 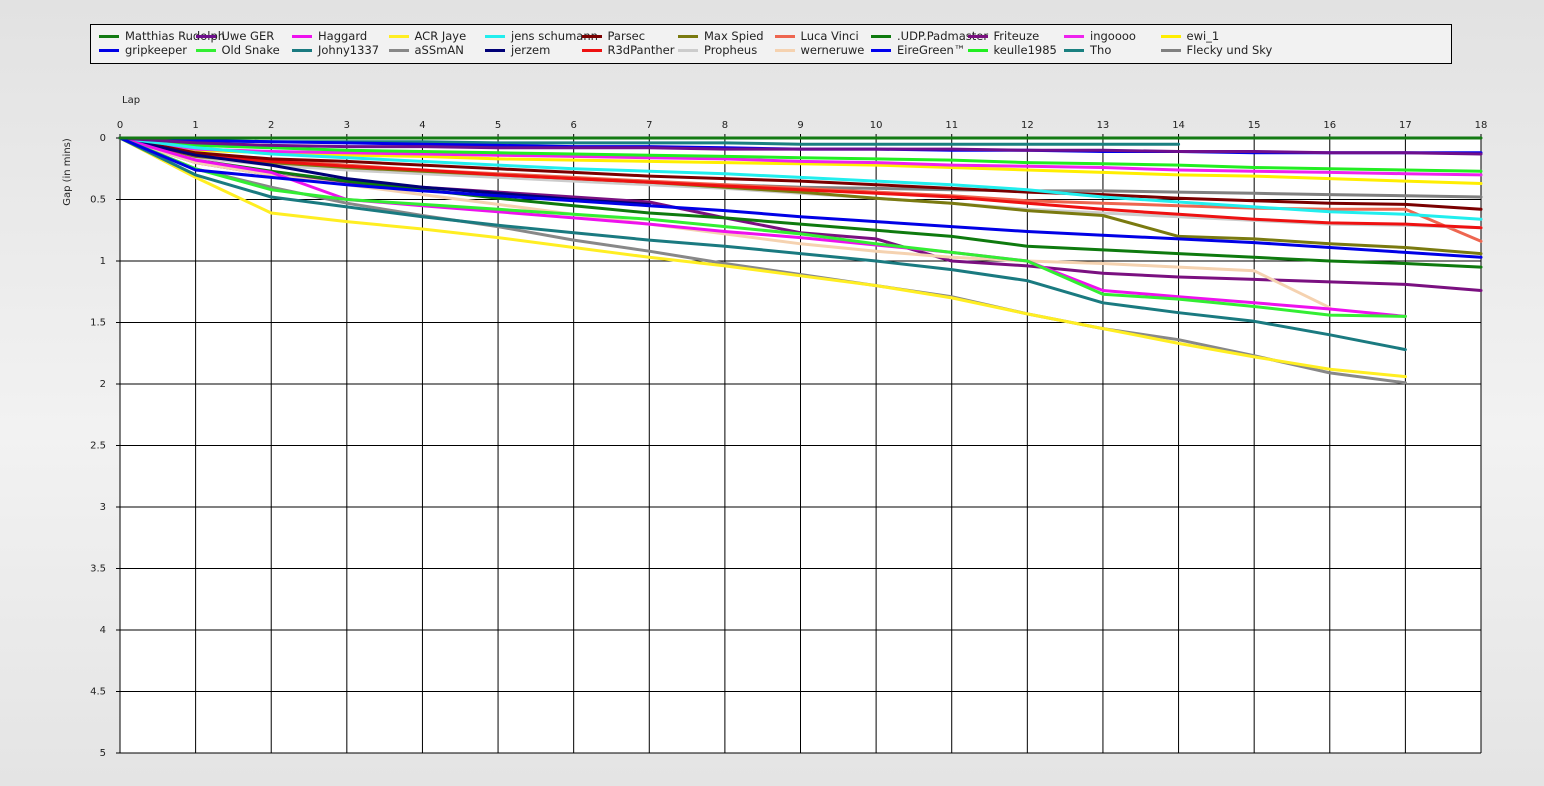 What do you see at coordinates (195, 125) in the screenshot?
I see `x-tick-label: 1` at bounding box center [195, 125].